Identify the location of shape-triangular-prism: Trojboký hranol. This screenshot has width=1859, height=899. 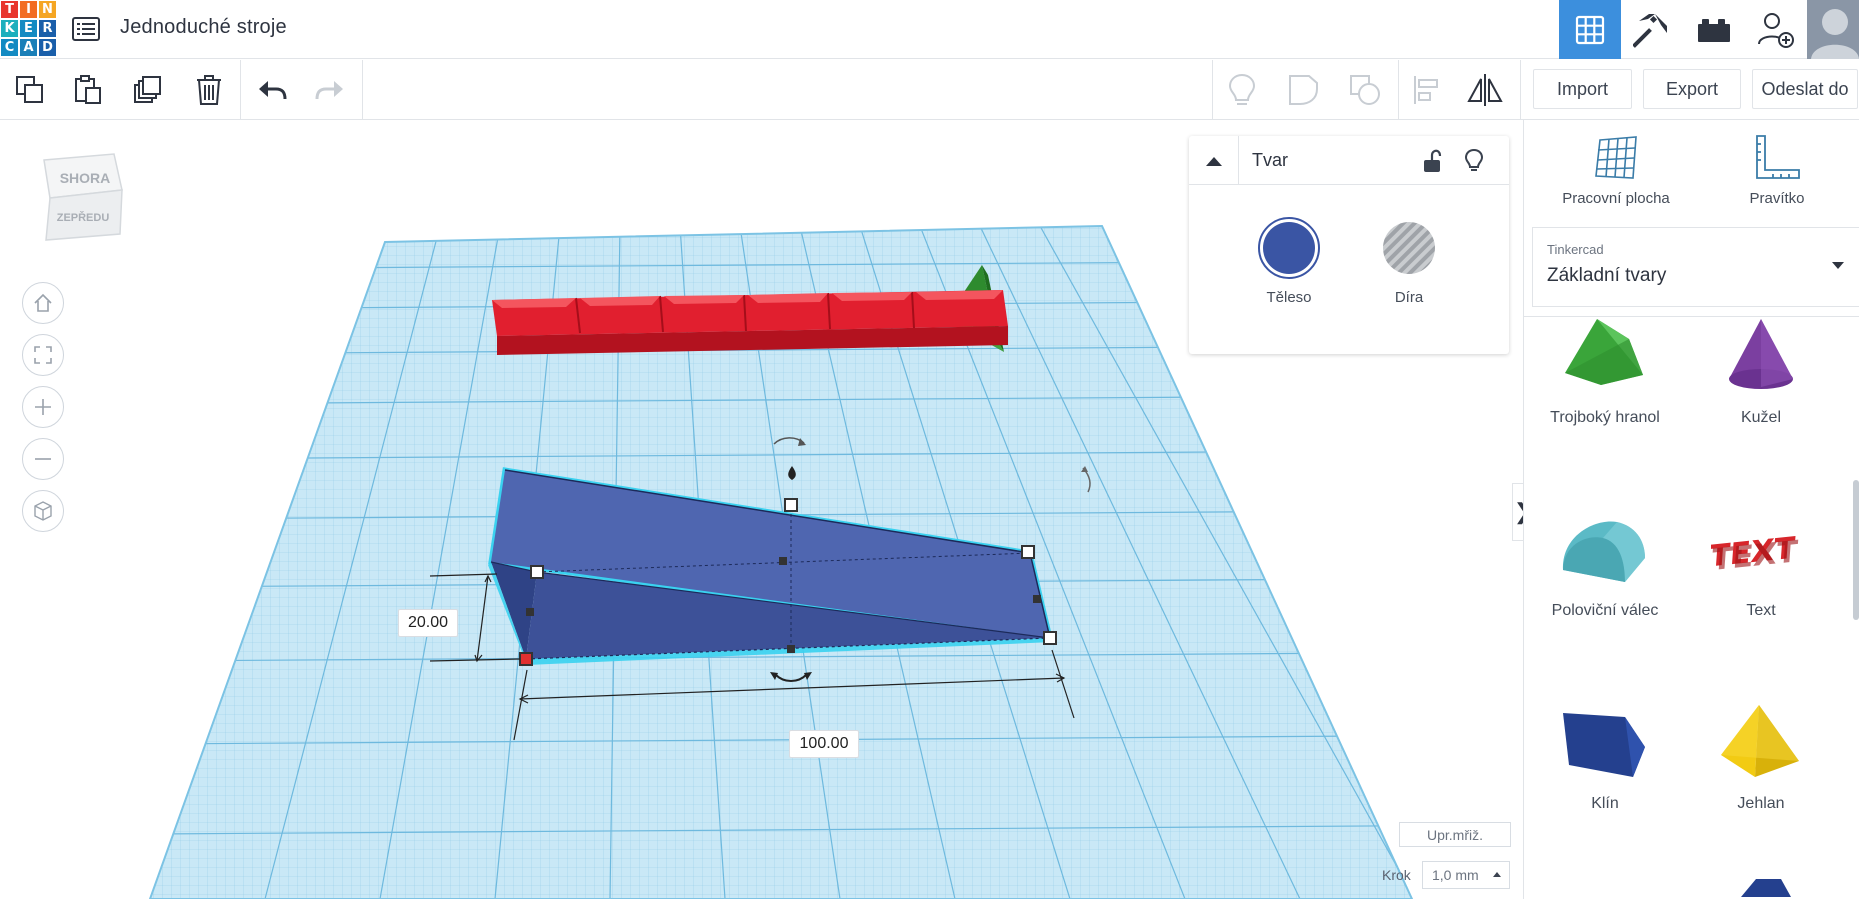
(1605, 392).